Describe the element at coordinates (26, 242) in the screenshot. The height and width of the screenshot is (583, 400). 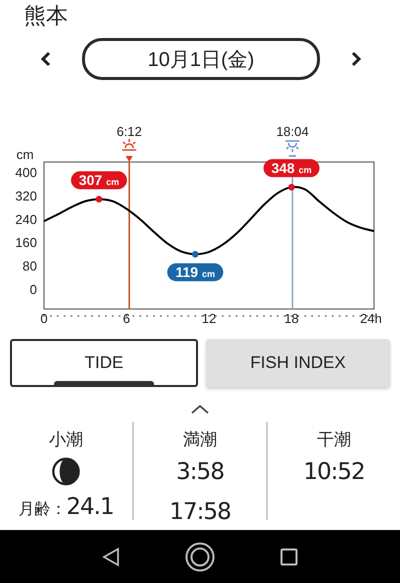
I see `y-tick-label: 160` at that location.